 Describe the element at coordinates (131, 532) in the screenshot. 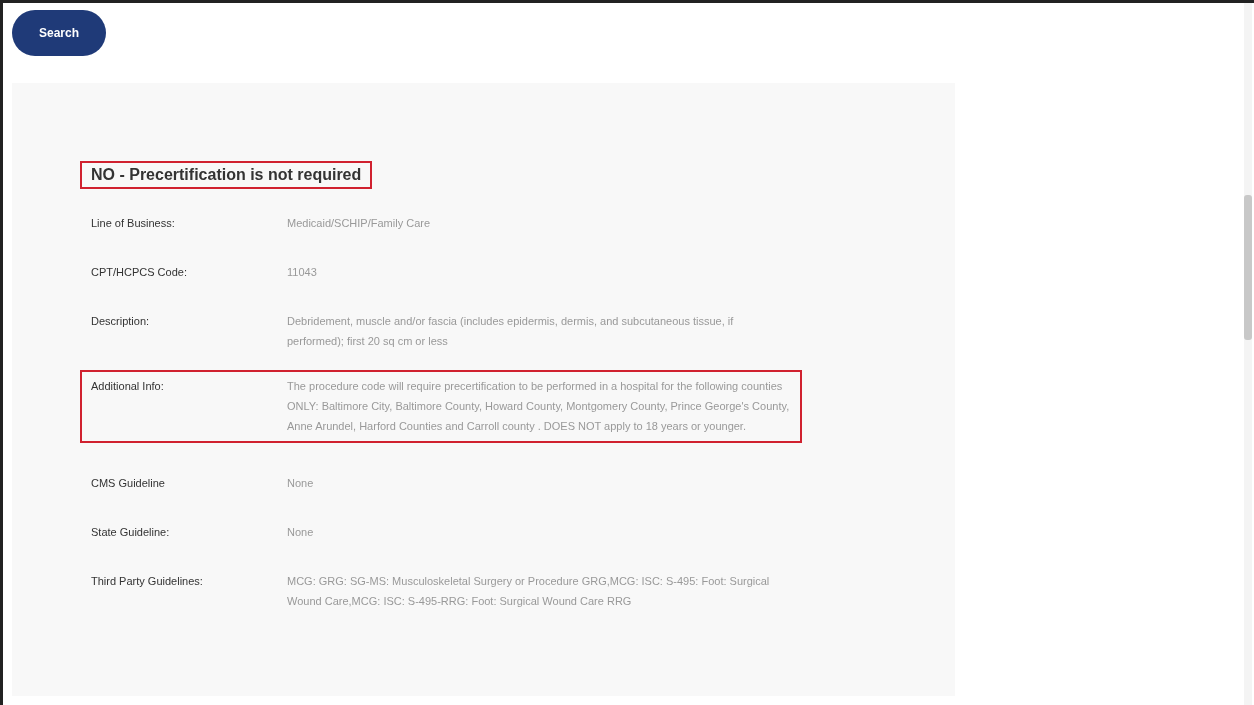

I see `field-label: State Guideline:` at that location.